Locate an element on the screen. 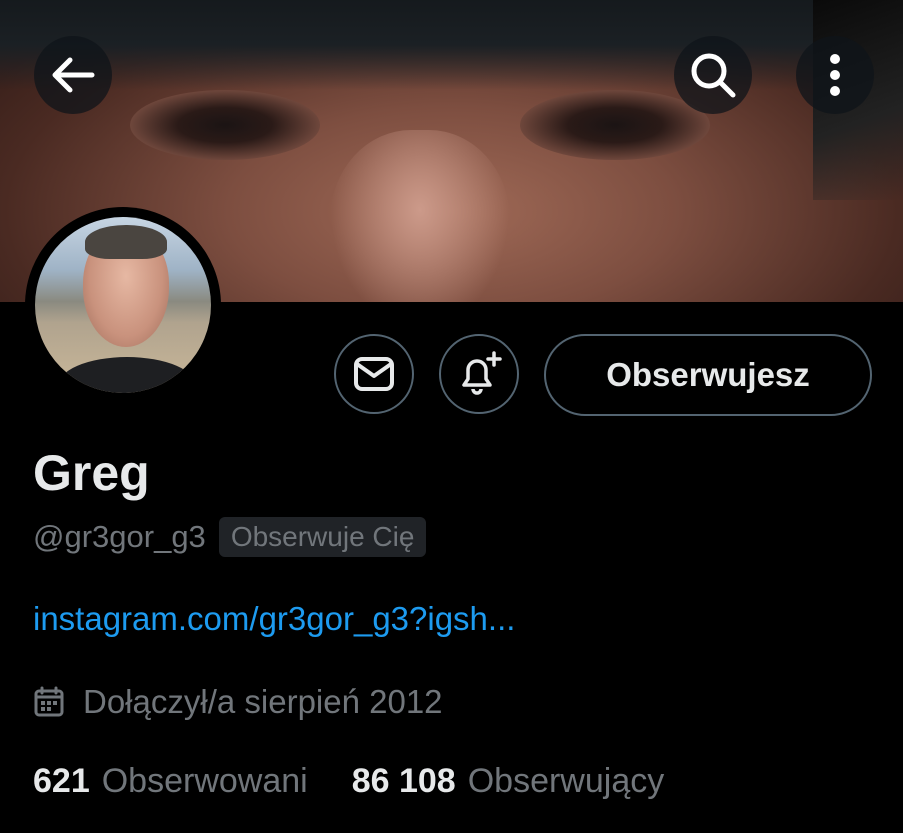  follows-you-badge: Obserwuje Cię is located at coordinates (322, 537).